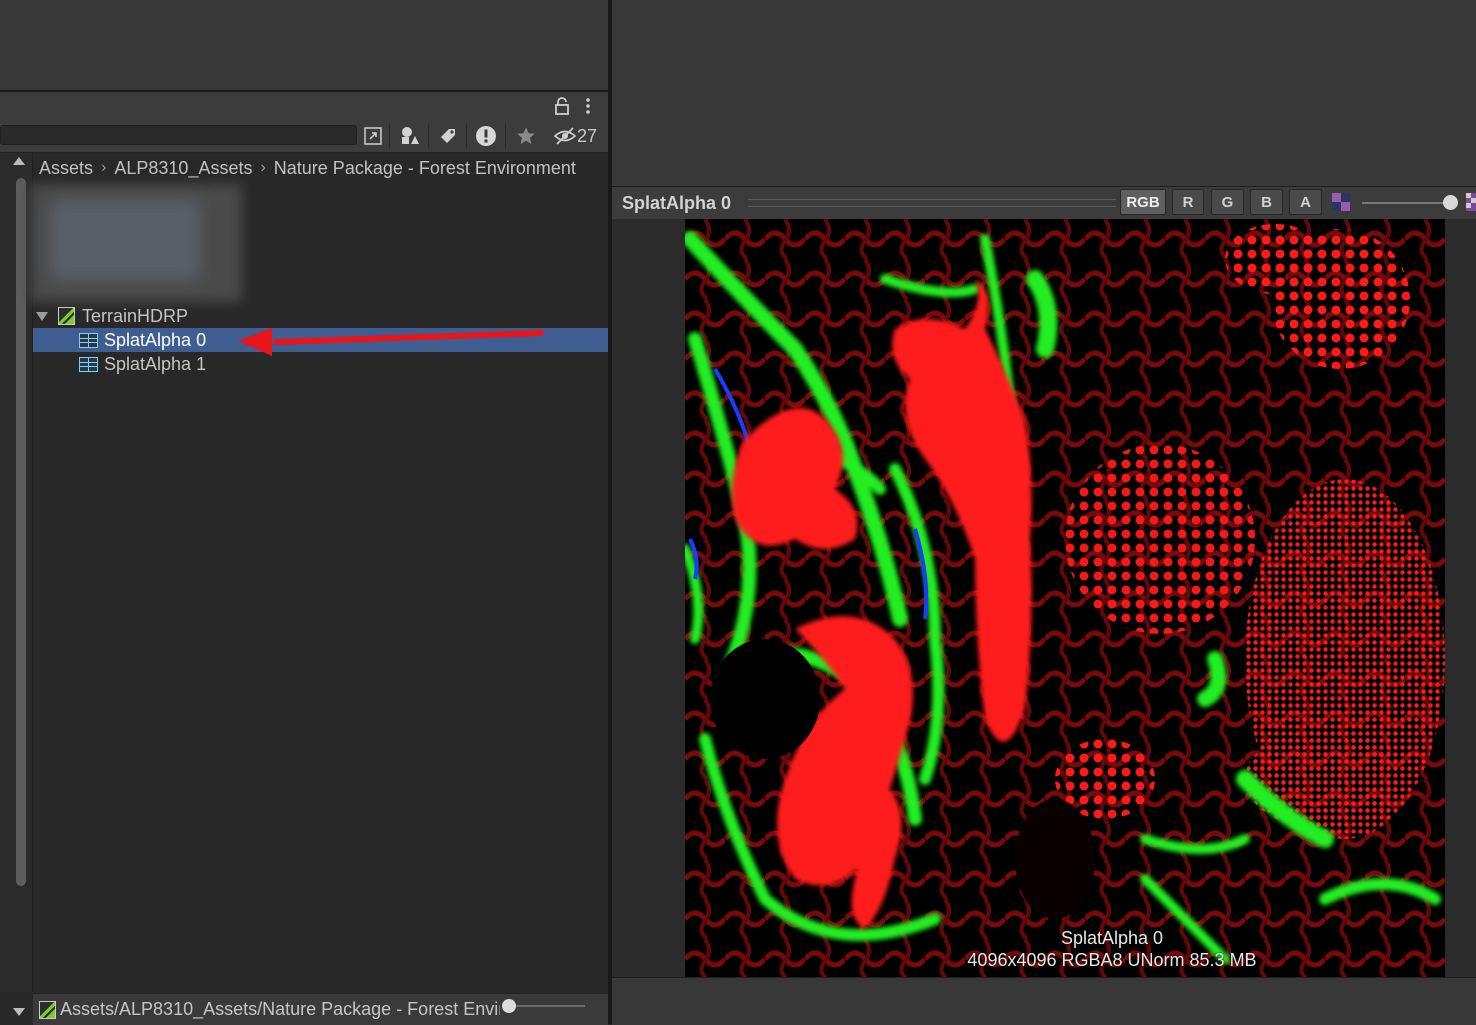  Describe the element at coordinates (183, 168) in the screenshot. I see `breadcrumb-alp-assets: ALP8310_Assets` at that location.